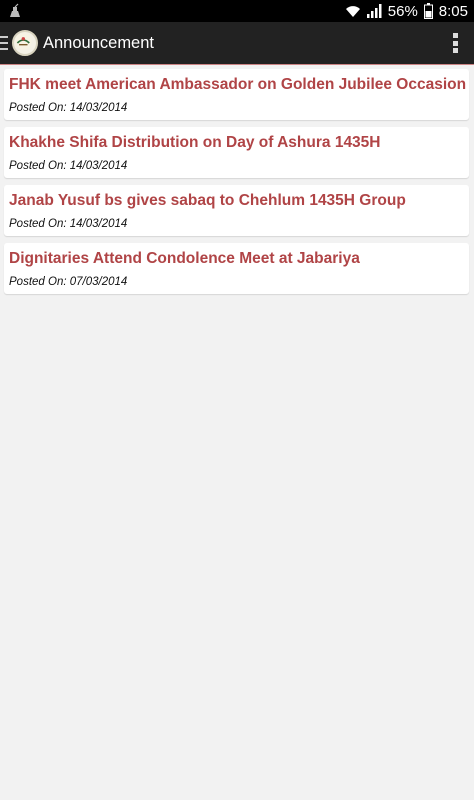  I want to click on battery-percent: 56%, so click(402, 11).